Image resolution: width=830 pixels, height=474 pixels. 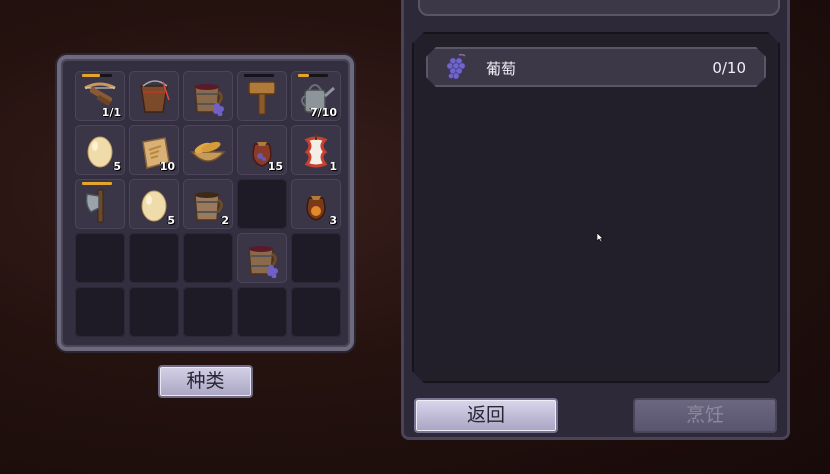 I want to click on category-button: 种类, so click(x=205, y=381).